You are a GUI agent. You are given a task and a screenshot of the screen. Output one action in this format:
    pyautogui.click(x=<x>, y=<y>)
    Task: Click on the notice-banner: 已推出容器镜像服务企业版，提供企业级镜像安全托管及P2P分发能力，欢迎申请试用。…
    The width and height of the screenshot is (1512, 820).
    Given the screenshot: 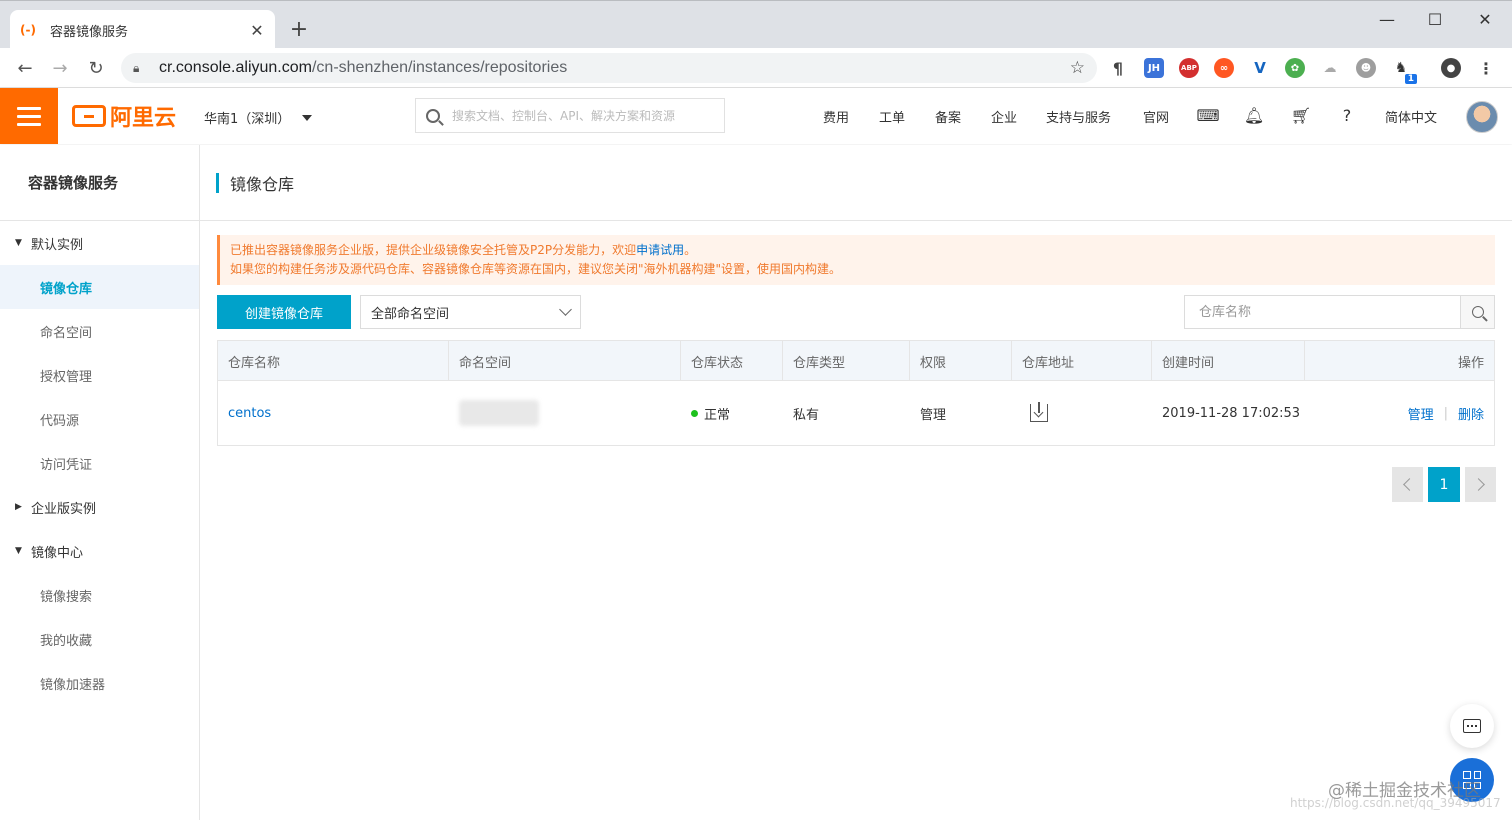 What is the action you would take?
    pyautogui.click(x=856, y=260)
    